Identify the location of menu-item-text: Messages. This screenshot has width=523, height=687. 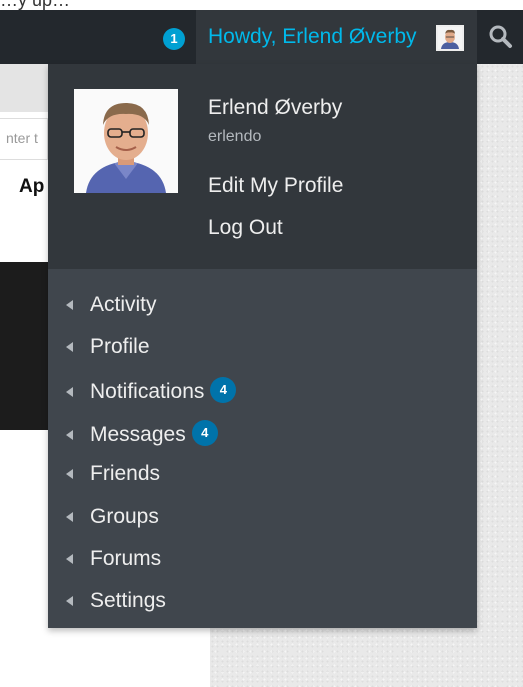
(138, 434).